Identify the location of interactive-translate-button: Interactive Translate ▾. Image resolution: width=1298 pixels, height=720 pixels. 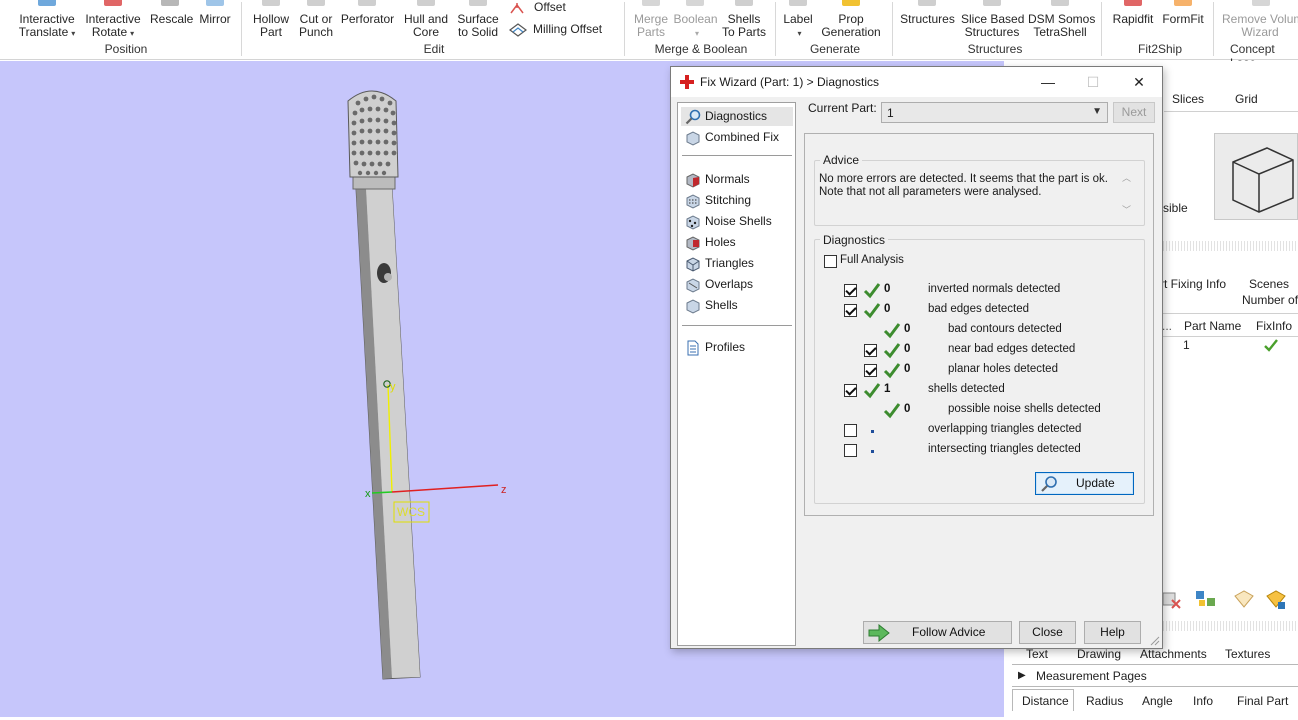
(47, 20).